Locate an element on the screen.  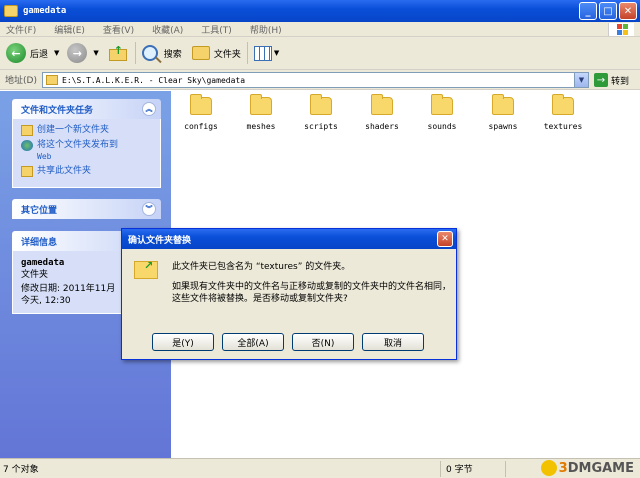
forward-arrow-icon: → is located at coordinates (77, 53).